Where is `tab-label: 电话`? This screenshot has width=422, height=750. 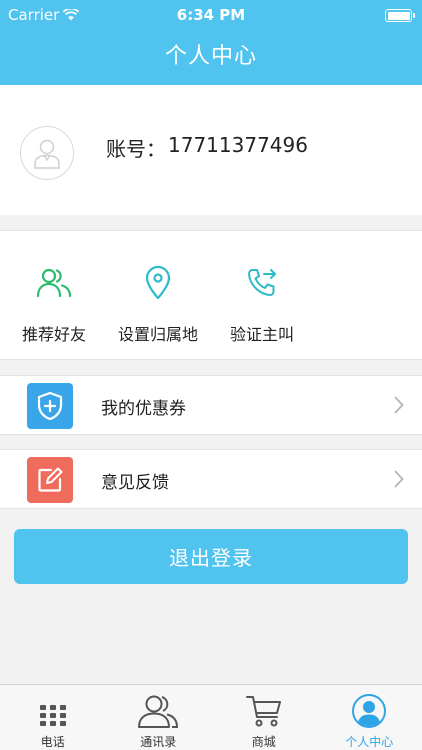
tab-label: 电话 is located at coordinates (52, 742).